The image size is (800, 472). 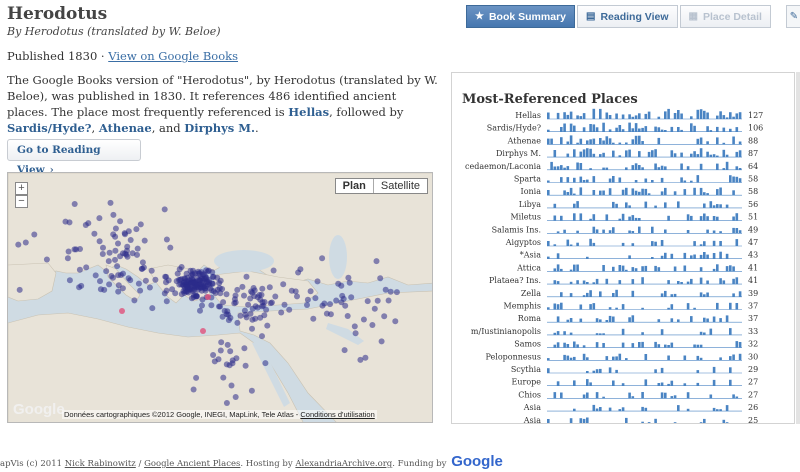 I want to click on place-label: Peloponnesus, so click(x=513, y=356).